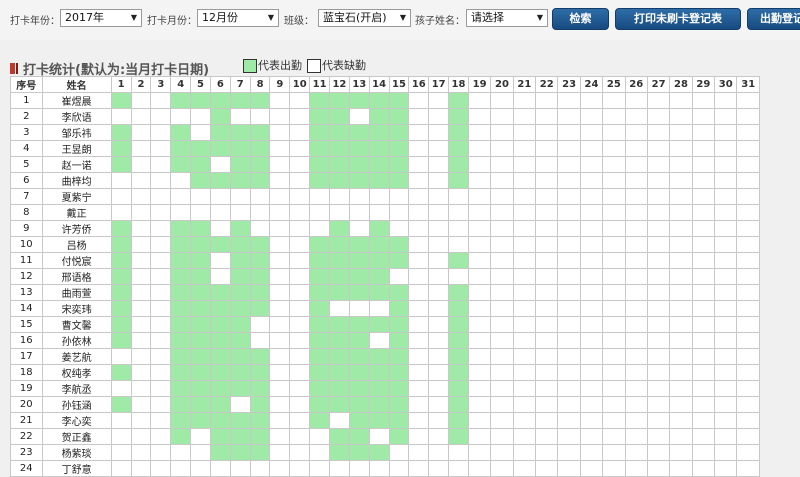 This screenshot has width=800, height=477. What do you see at coordinates (240, 84) in the screenshot?
I see `header-day: 7` at bounding box center [240, 84].